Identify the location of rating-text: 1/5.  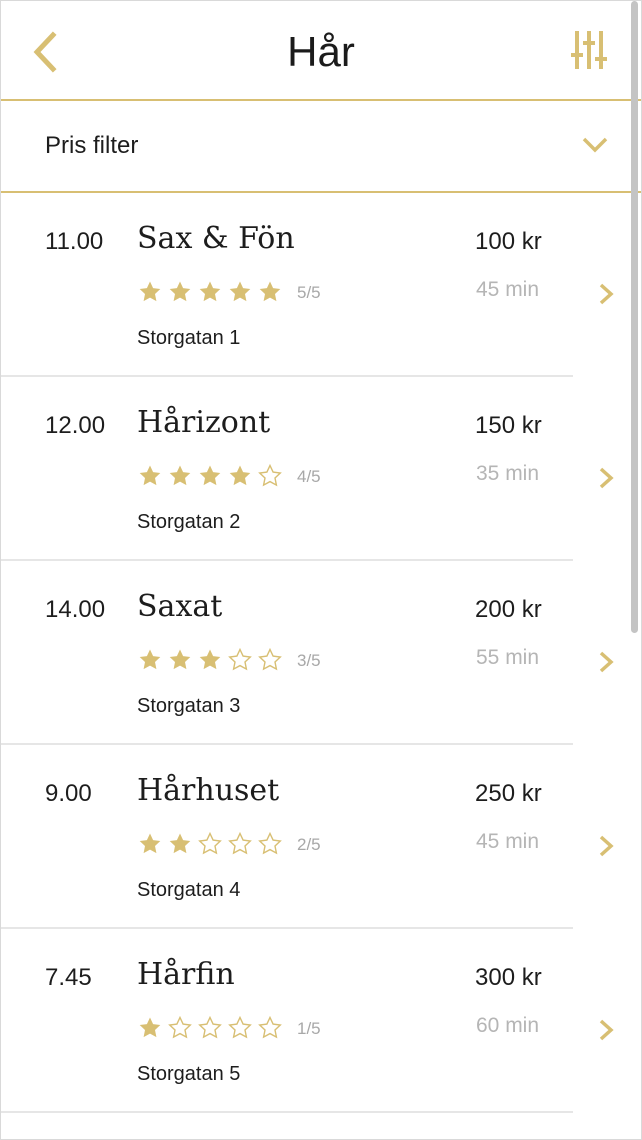
(309, 1028).